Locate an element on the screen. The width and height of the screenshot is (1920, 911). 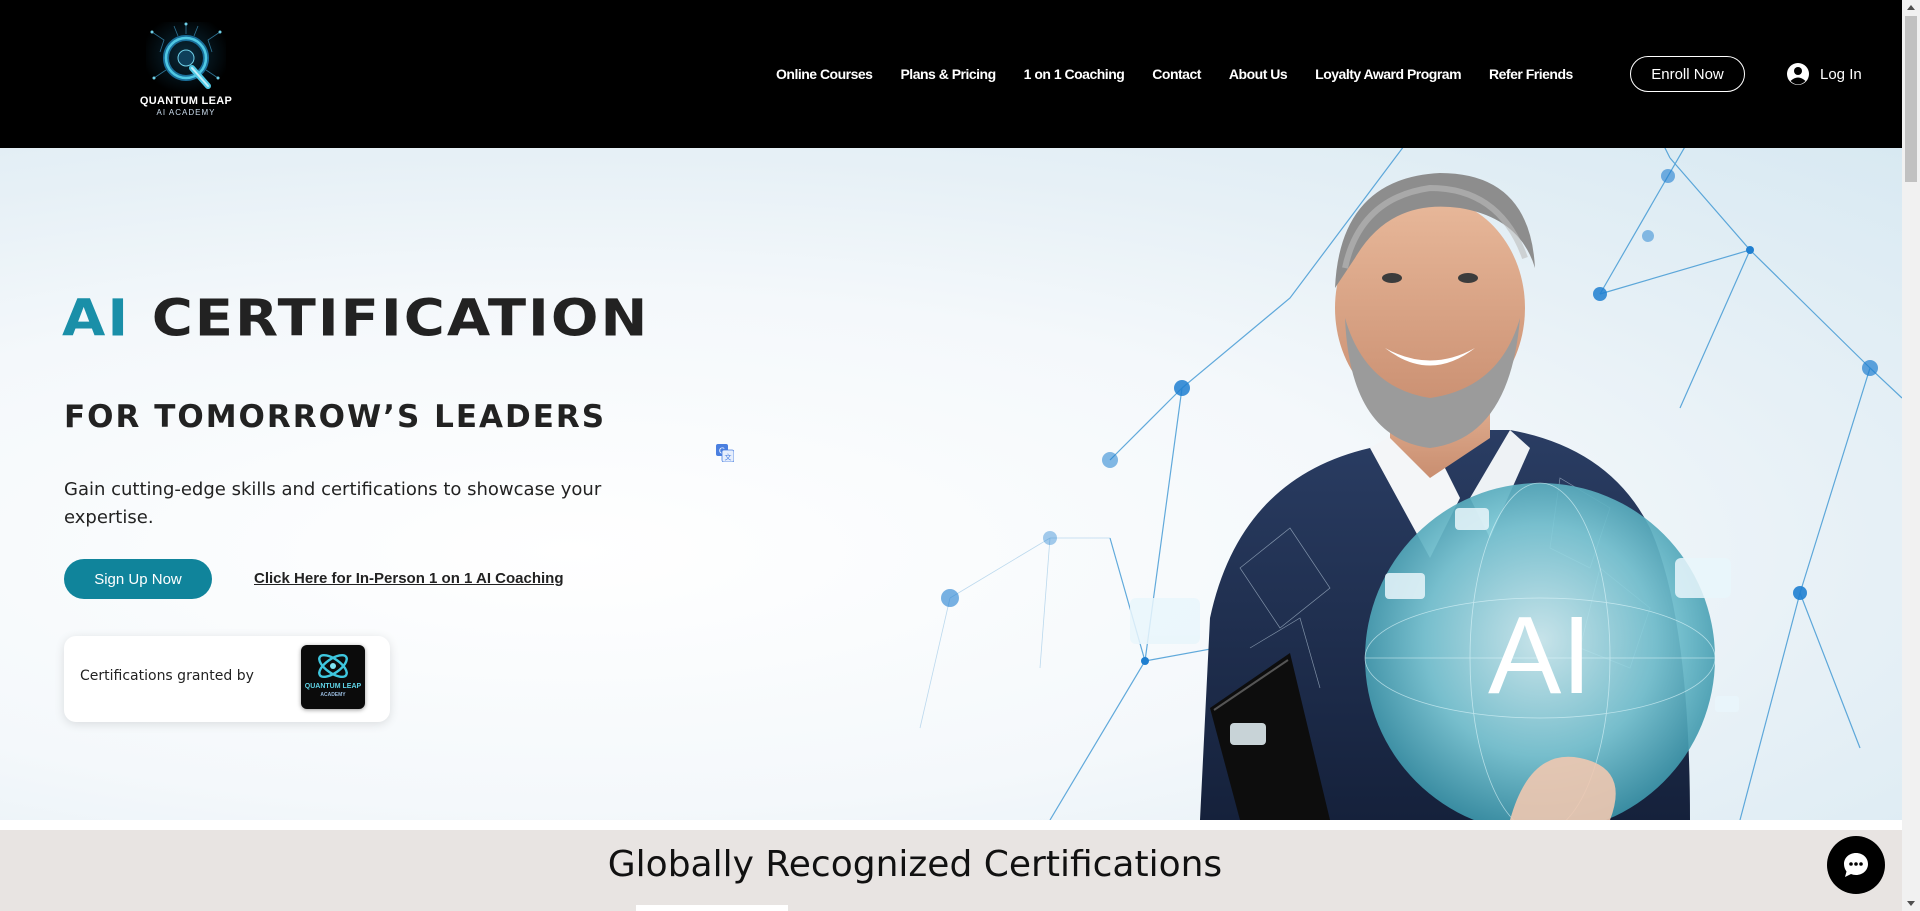
user-circle-icon is located at coordinates (1798, 74).